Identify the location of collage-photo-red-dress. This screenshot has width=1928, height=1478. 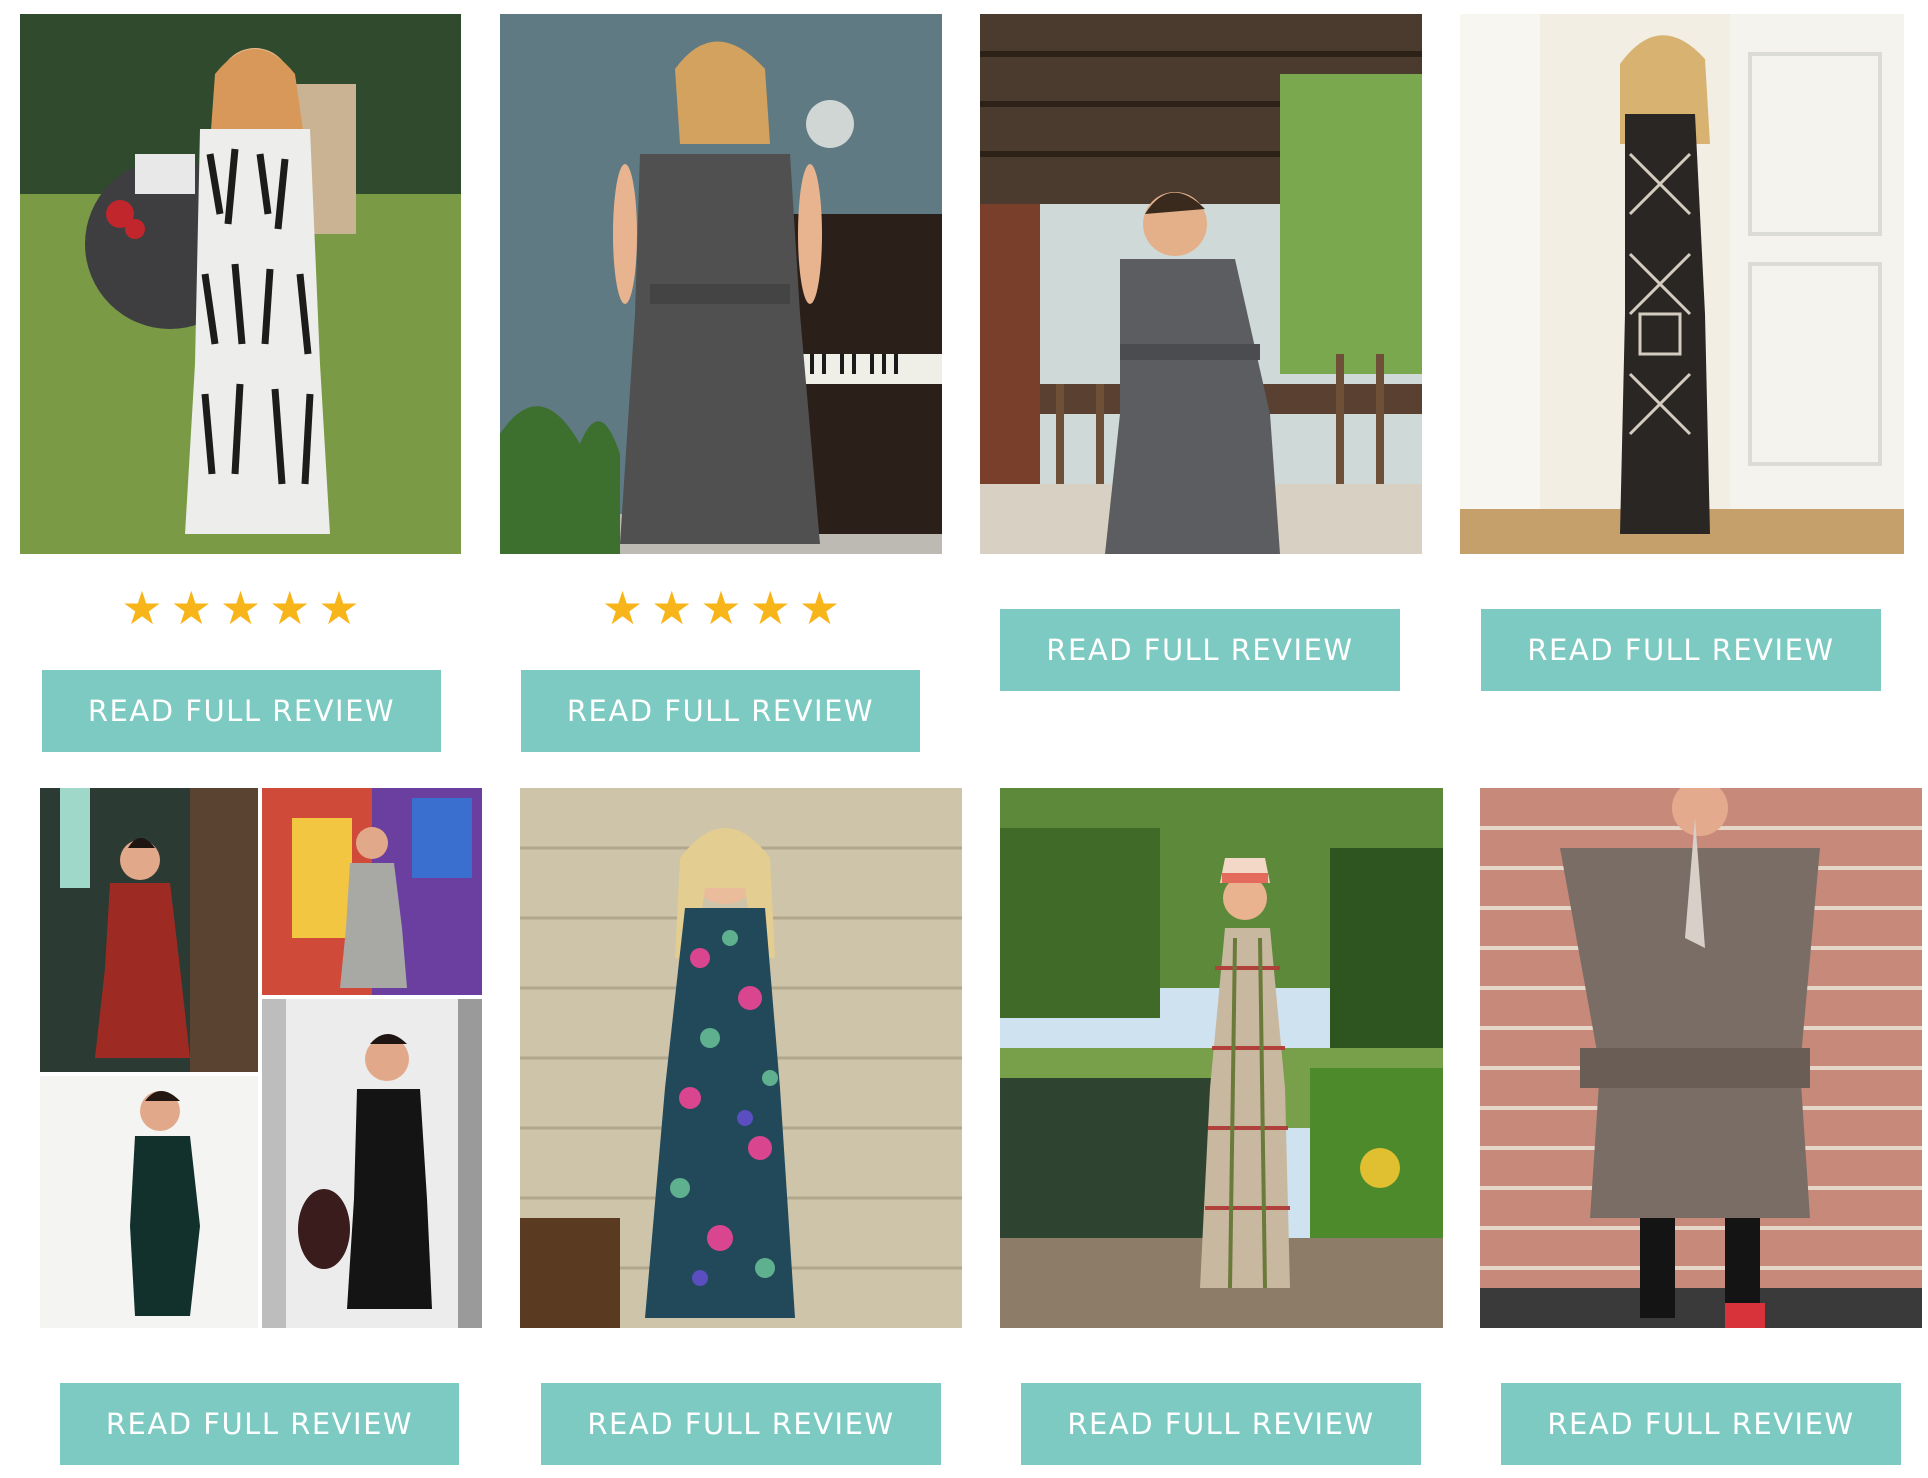
(149, 930).